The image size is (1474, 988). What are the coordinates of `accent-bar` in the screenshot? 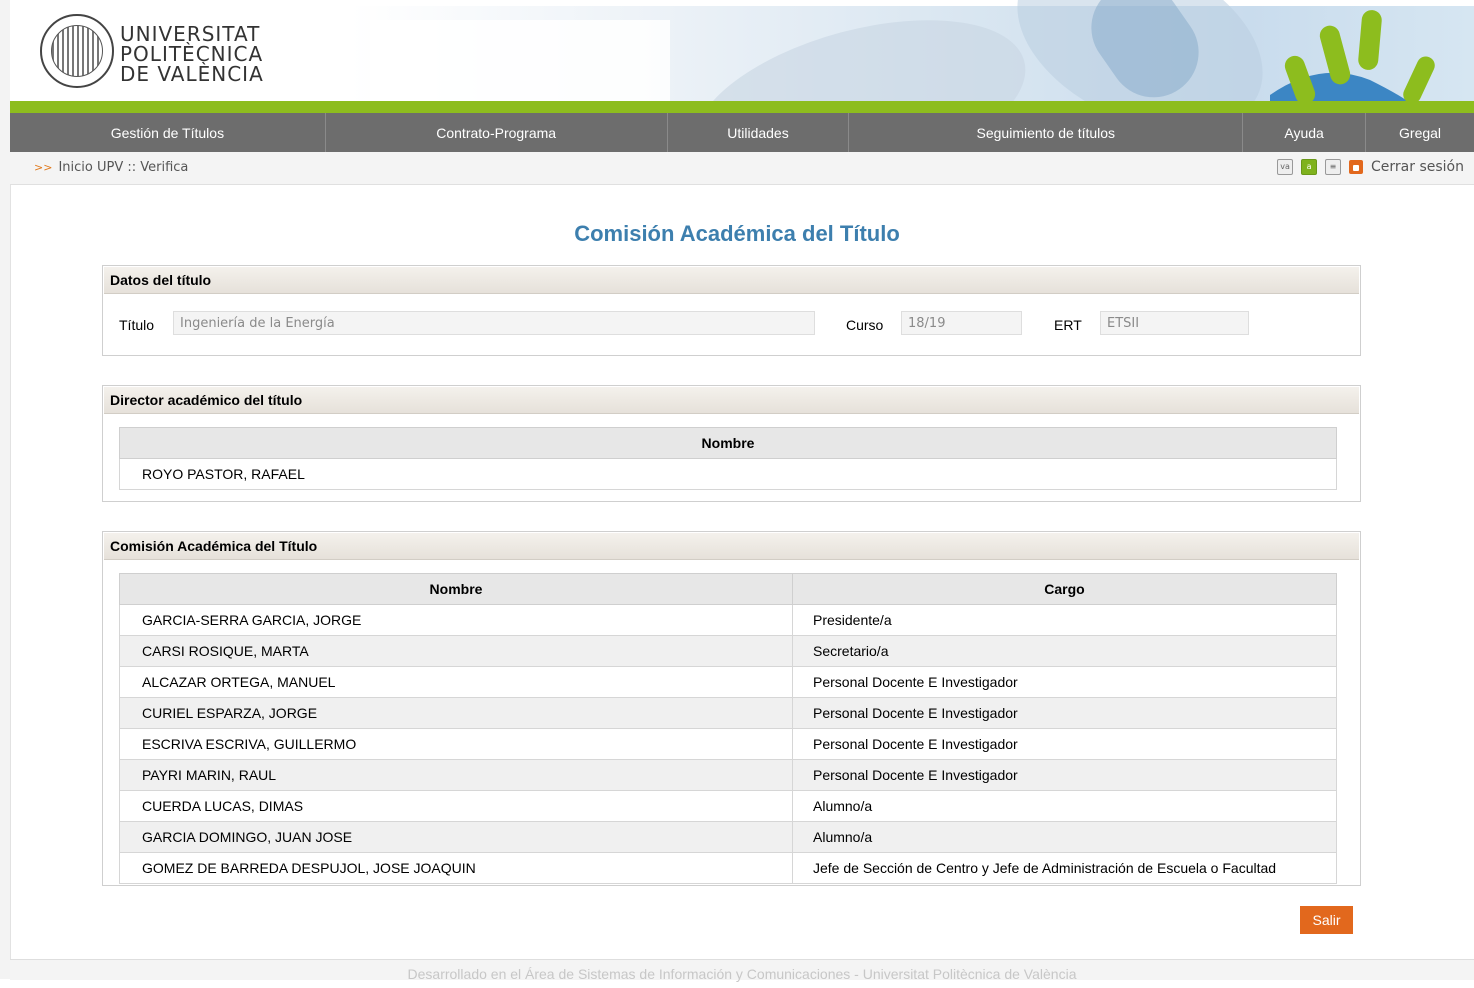 It's located at (742, 107).